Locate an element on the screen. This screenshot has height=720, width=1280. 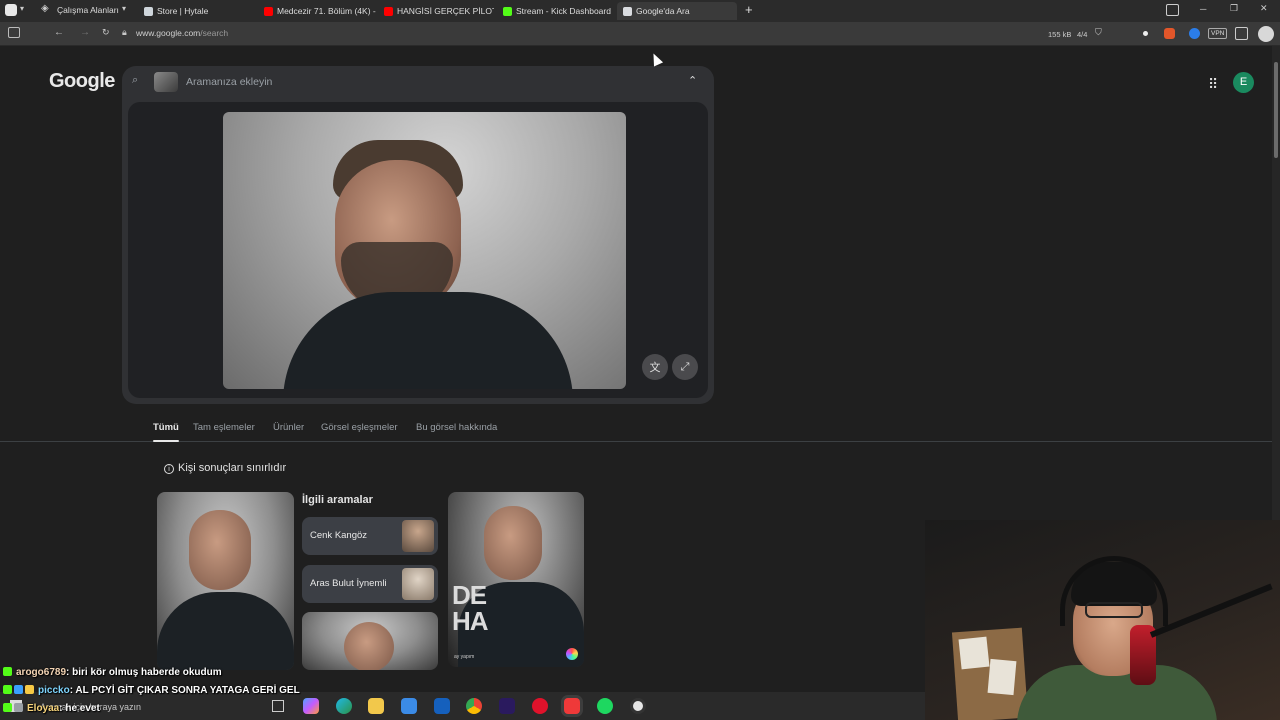
profile-icon is located at coordinates (1266, 34).